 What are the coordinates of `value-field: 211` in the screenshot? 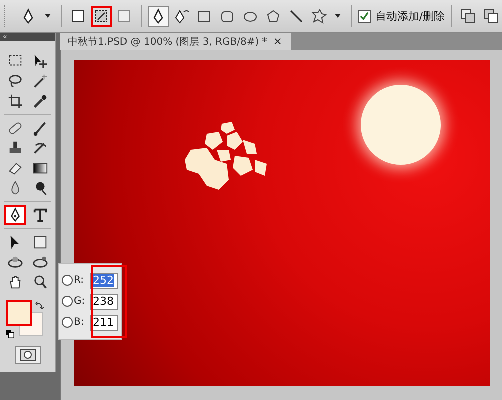 It's located at (104, 322).